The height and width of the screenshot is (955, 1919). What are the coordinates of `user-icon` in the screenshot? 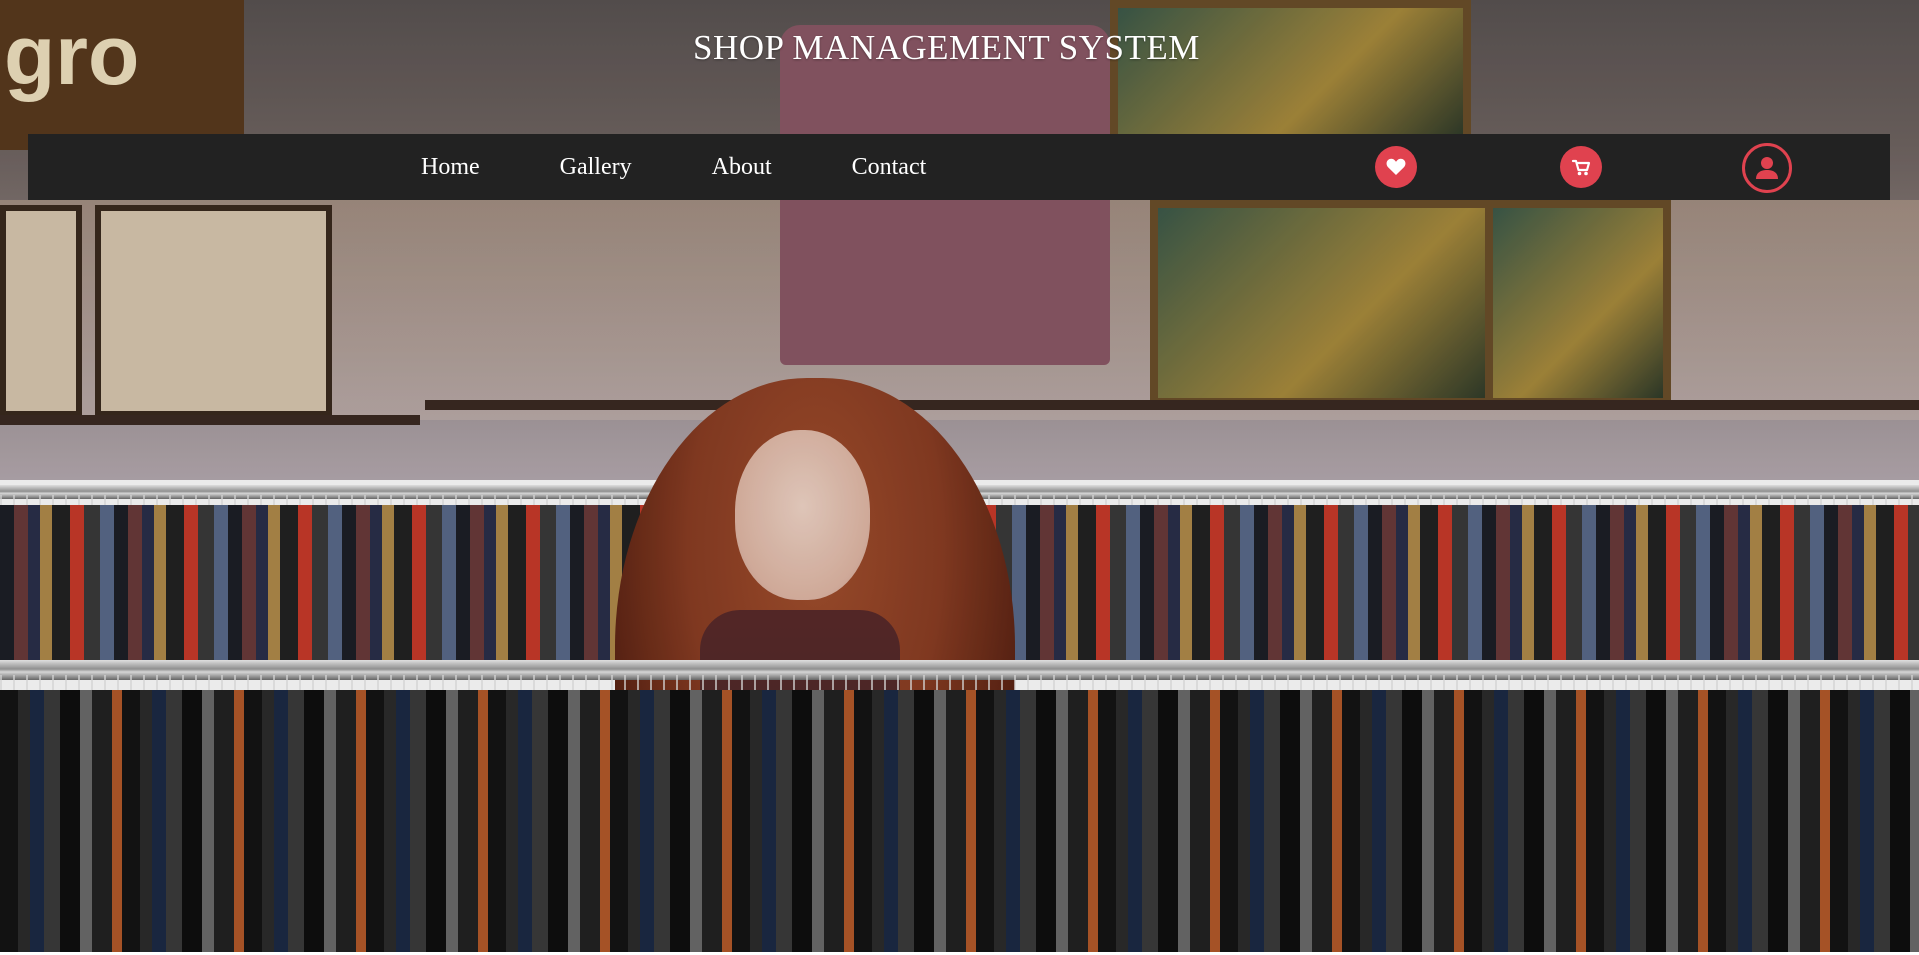 It's located at (1767, 168).